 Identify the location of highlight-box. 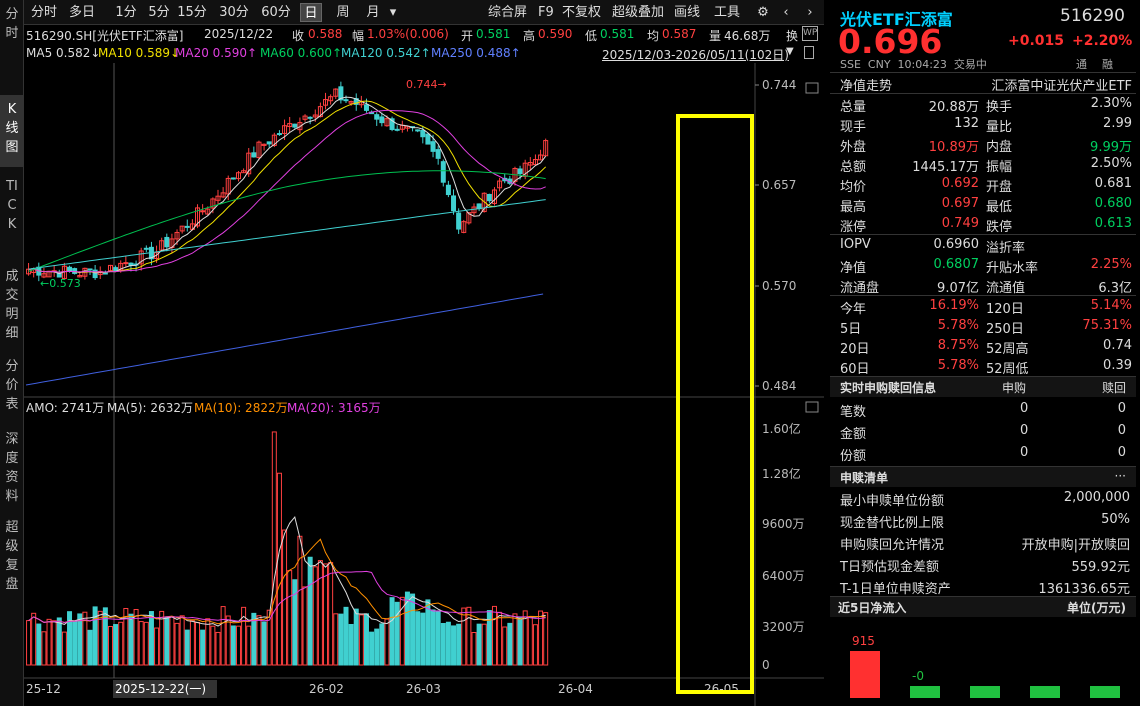
(715, 404).